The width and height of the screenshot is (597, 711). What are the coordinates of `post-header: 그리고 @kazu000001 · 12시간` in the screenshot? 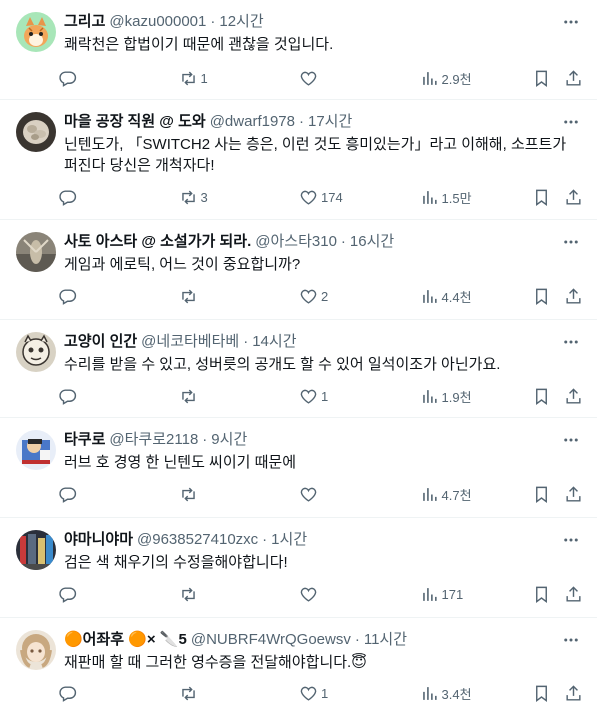 It's located at (305, 22).